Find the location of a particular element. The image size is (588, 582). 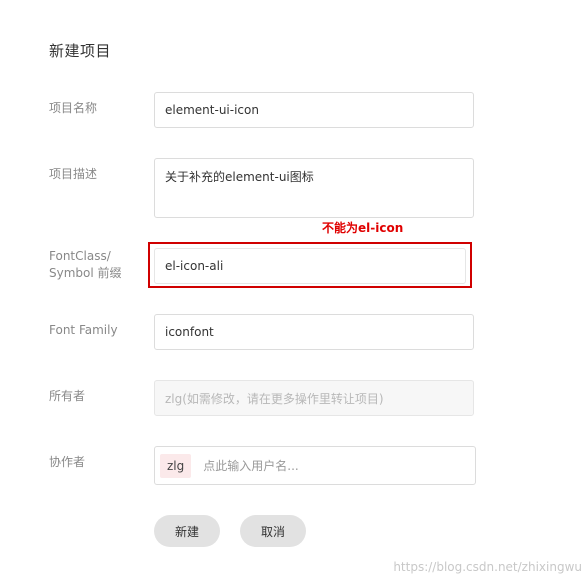

project-description-textarea: 关于补充的element-ui图标 is located at coordinates (314, 188).